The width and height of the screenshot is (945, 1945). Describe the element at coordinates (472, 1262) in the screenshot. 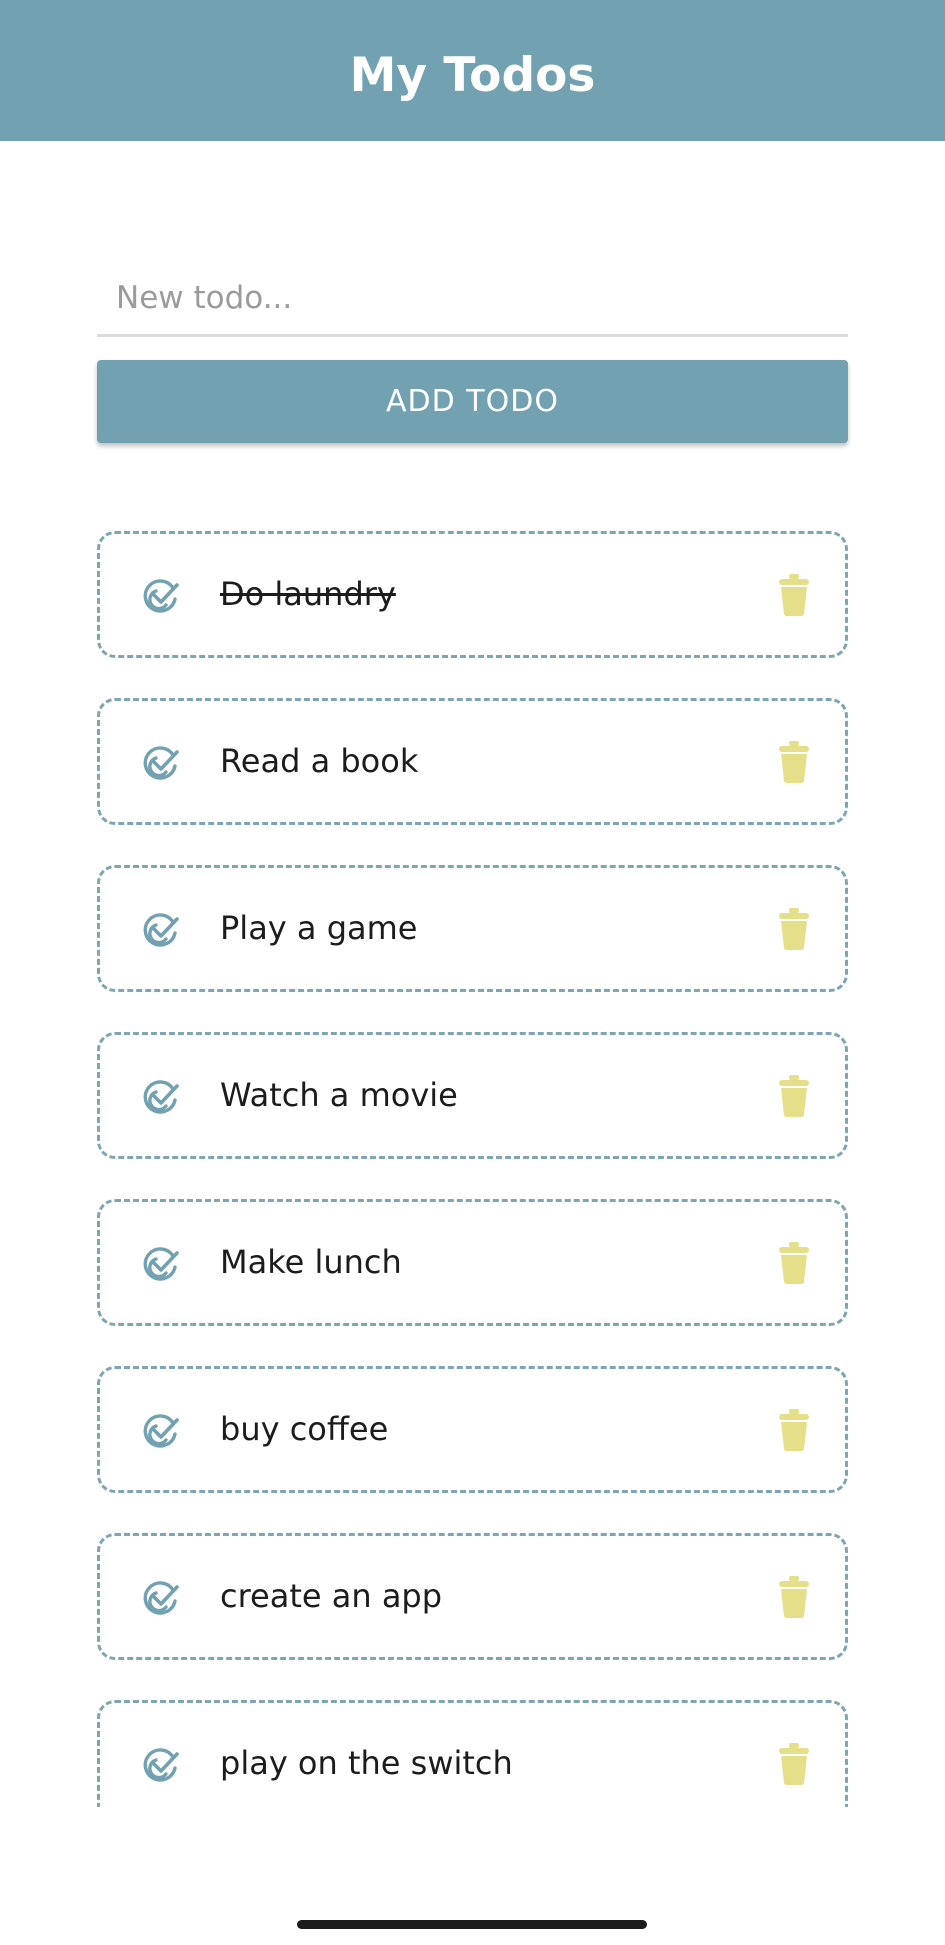

I see `todo-item: Make lunch` at that location.